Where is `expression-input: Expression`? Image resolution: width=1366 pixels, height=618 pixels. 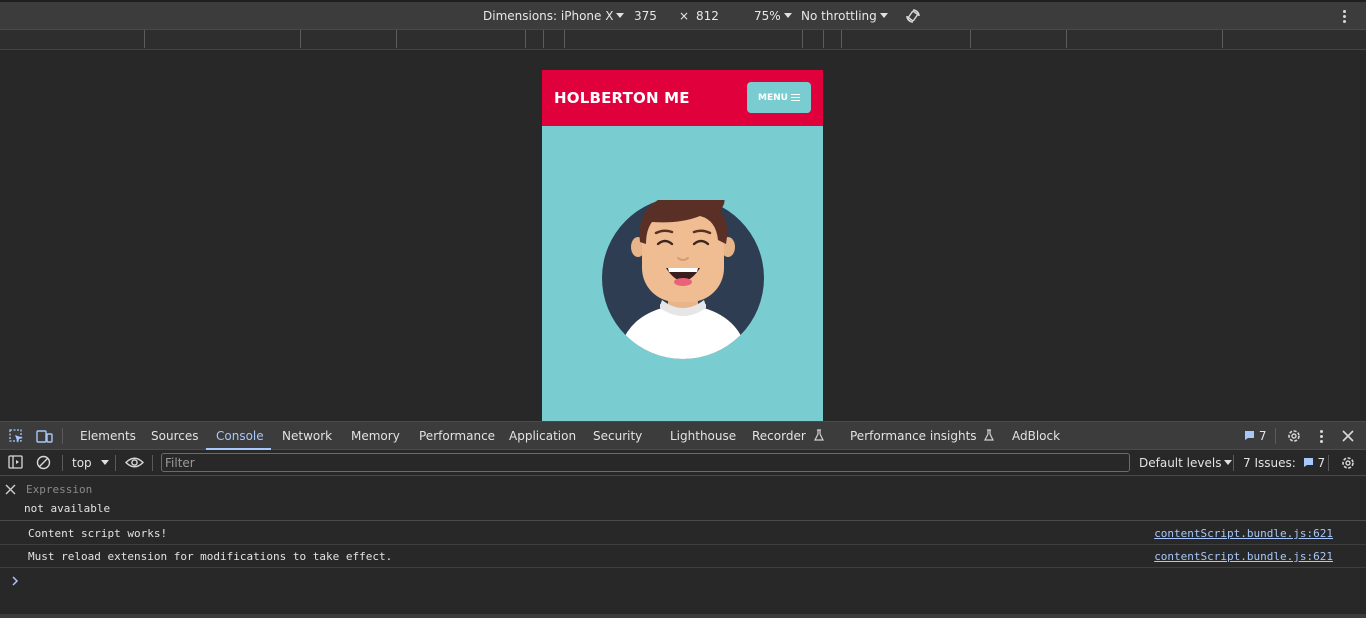
expression-input: Expression is located at coordinates (59, 489).